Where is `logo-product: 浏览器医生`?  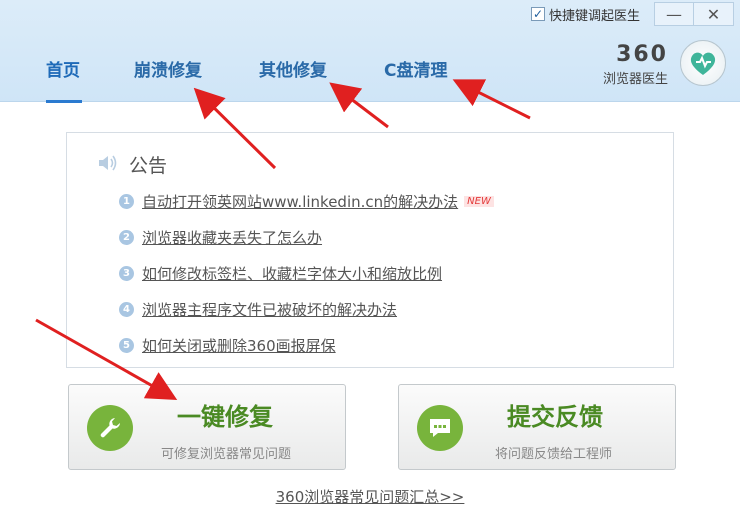 logo-product: 浏览器医生 is located at coordinates (635, 79).